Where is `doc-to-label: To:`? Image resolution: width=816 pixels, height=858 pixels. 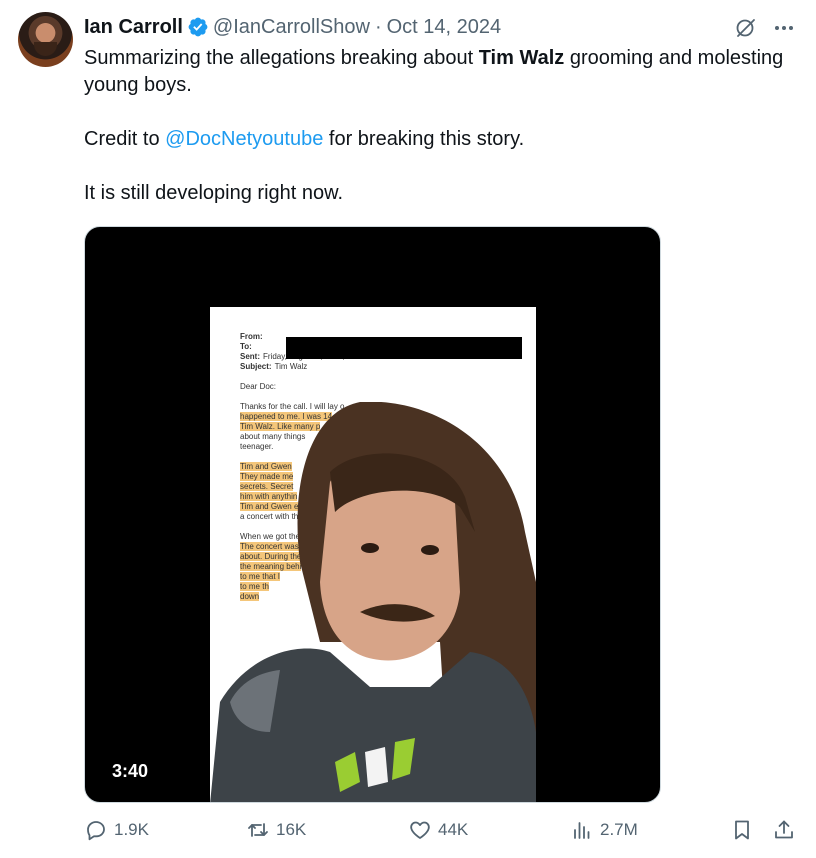 doc-to-label: To: is located at coordinates (246, 346).